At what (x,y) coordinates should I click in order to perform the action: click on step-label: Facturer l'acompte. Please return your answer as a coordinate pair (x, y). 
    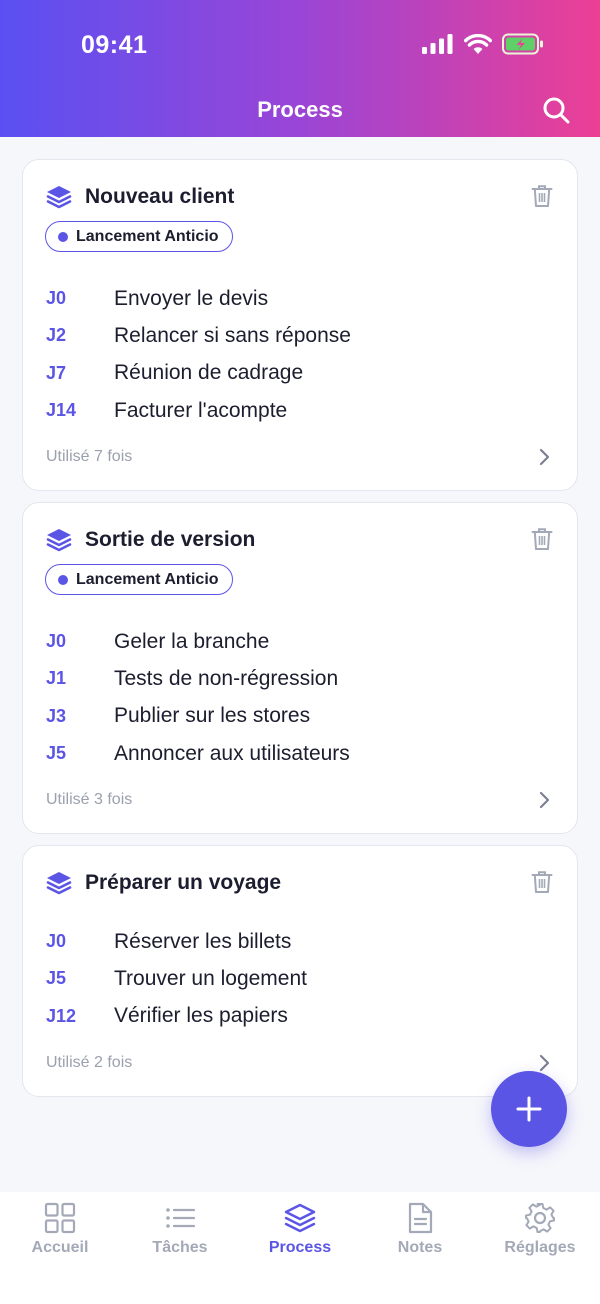
    Looking at the image, I should click on (201, 410).